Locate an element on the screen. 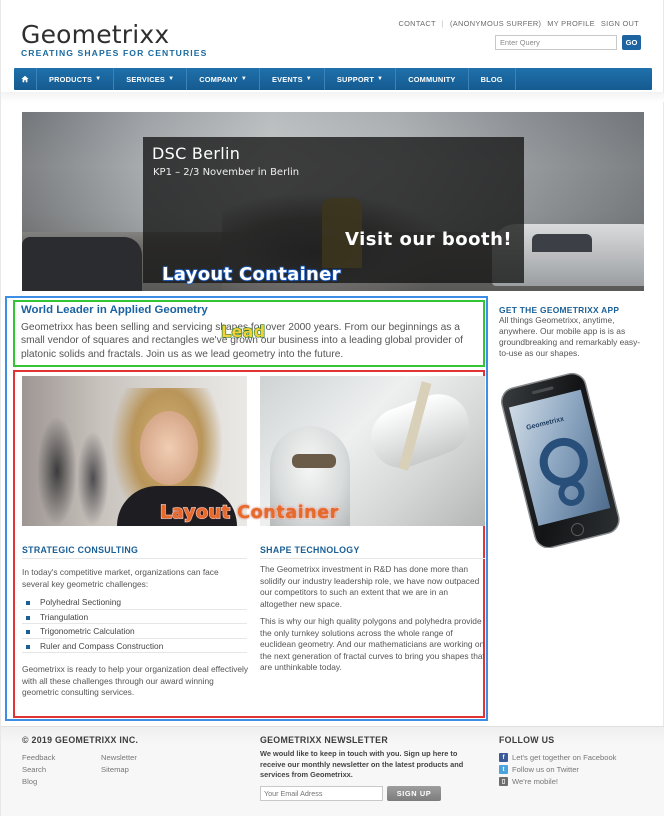  nav-item-support: SUPPORT ▼ is located at coordinates (361, 79).